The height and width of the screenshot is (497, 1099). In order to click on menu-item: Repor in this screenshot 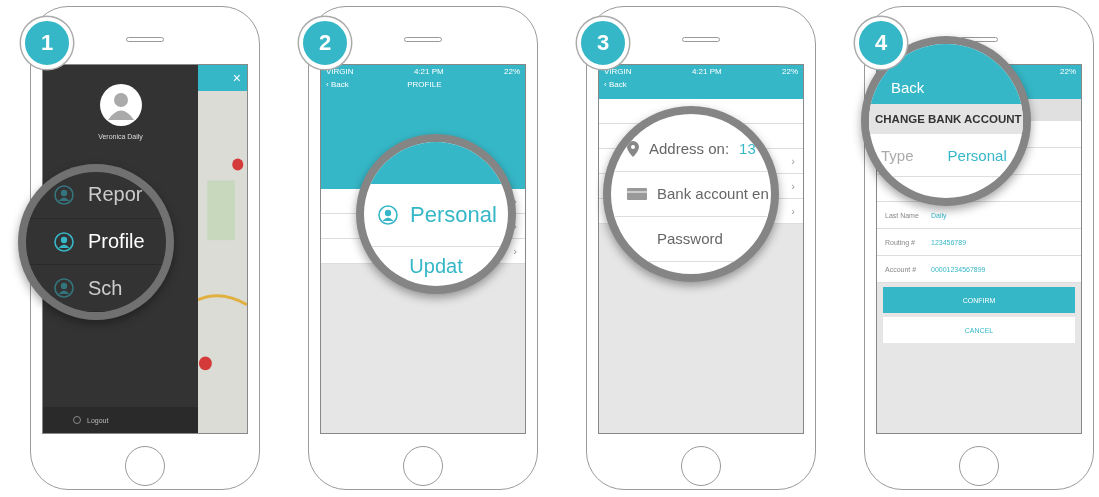, I will do `click(96, 195)`.